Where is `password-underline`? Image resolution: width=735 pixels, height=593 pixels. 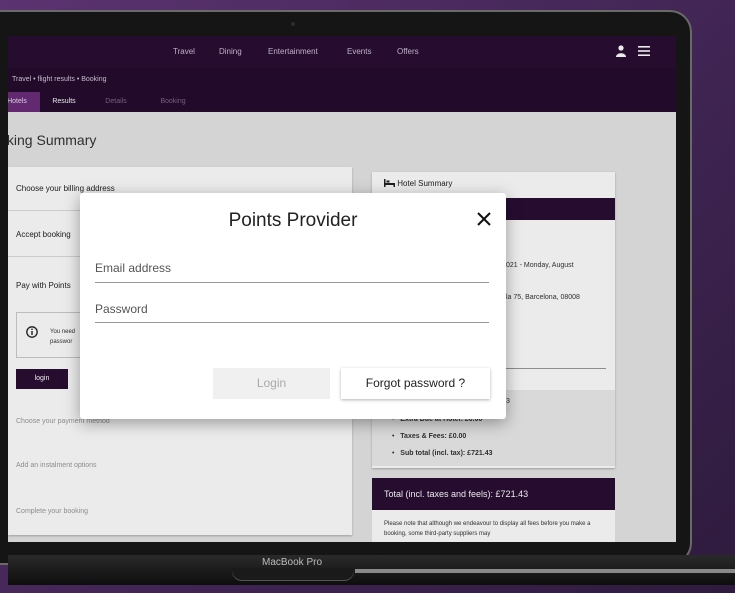
password-underline is located at coordinates (292, 322).